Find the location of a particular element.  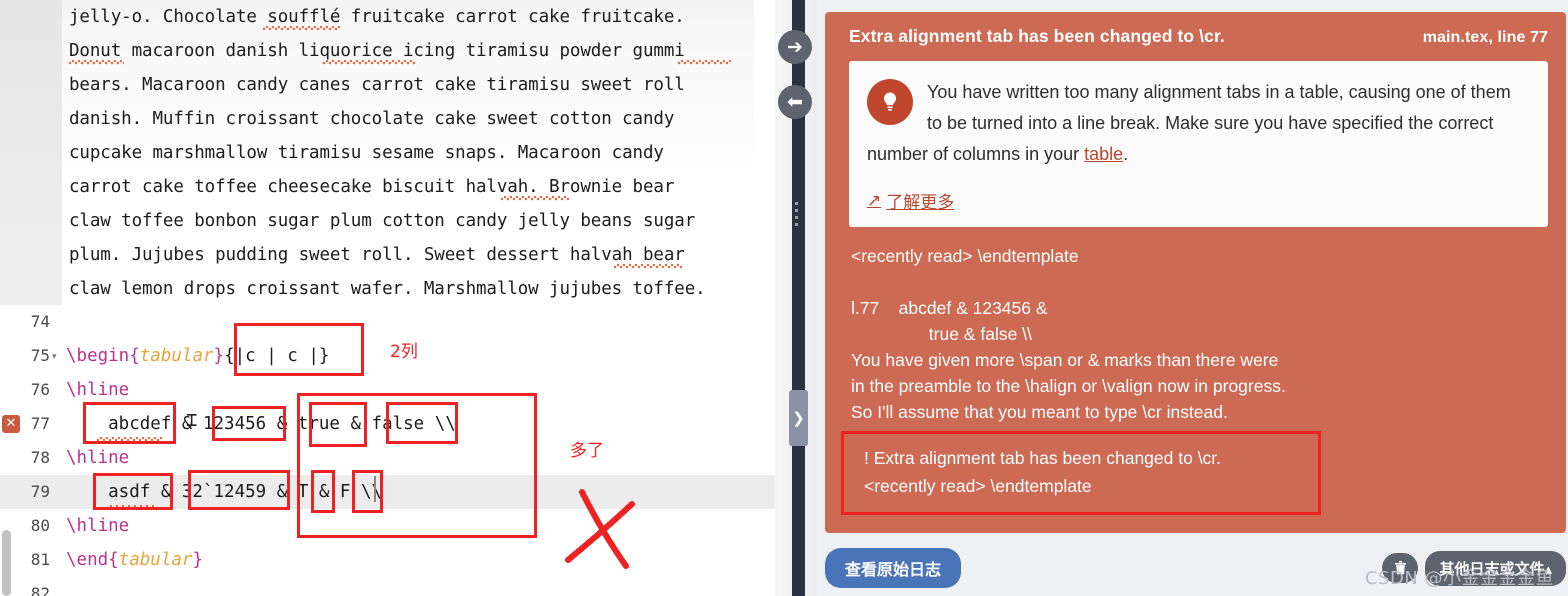

editor-scrollbar is located at coordinates (6, 563).